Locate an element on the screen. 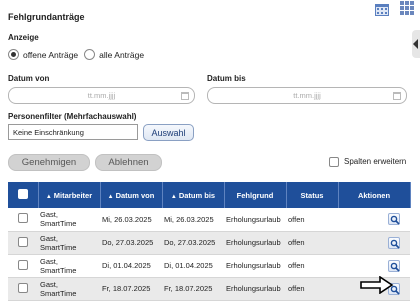 This screenshot has height=304, width=420. anzeige-label: Anzeige is located at coordinates (23, 37).